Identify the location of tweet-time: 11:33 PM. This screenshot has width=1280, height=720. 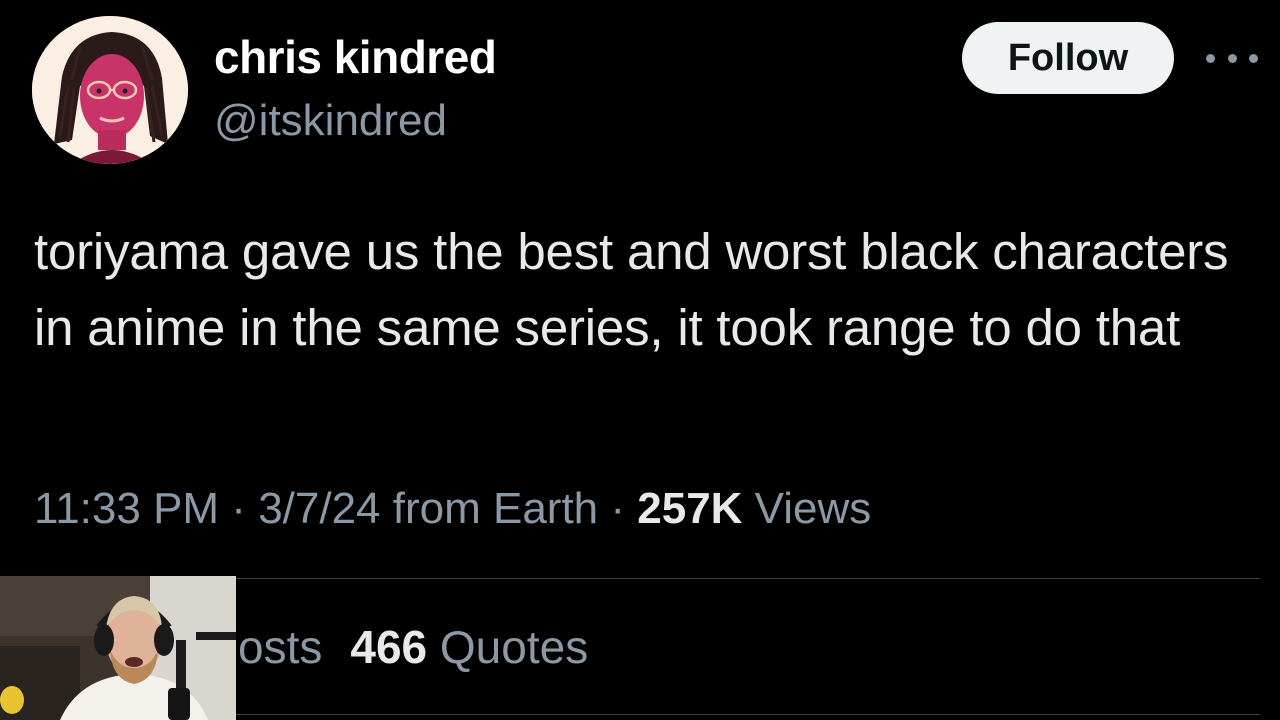
(126, 508).